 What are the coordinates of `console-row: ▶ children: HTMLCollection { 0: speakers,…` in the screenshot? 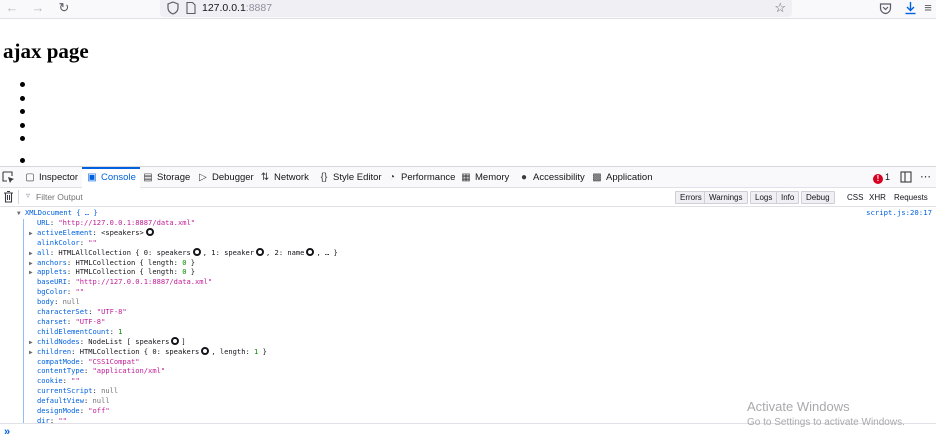 It's located at (148, 352).